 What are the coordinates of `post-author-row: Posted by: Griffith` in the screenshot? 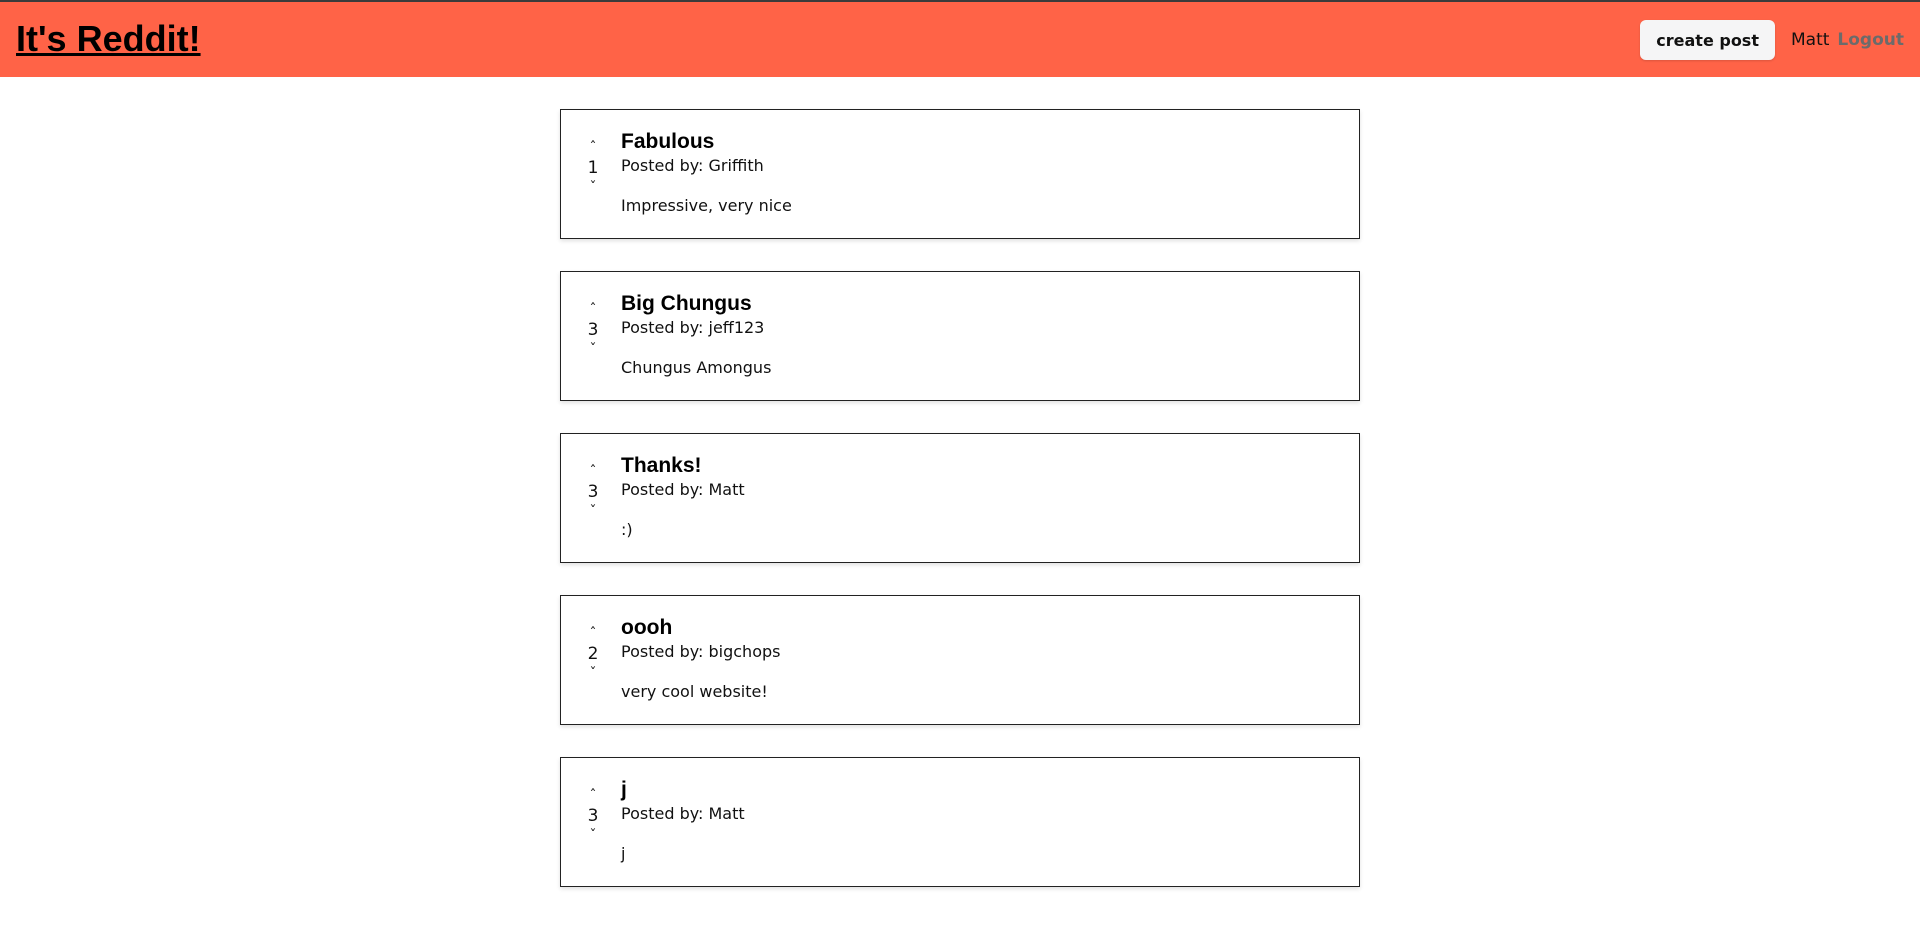 It's located at (980, 166).